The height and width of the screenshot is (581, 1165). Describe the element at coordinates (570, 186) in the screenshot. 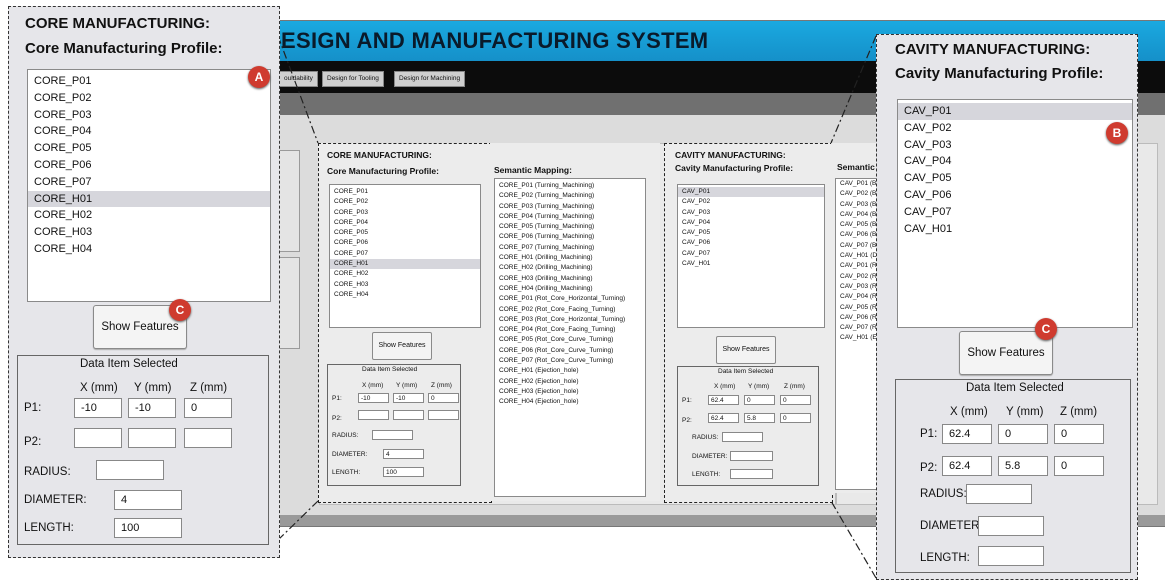

I see `list-item: CORE_P01 (Turning_Machining)` at that location.